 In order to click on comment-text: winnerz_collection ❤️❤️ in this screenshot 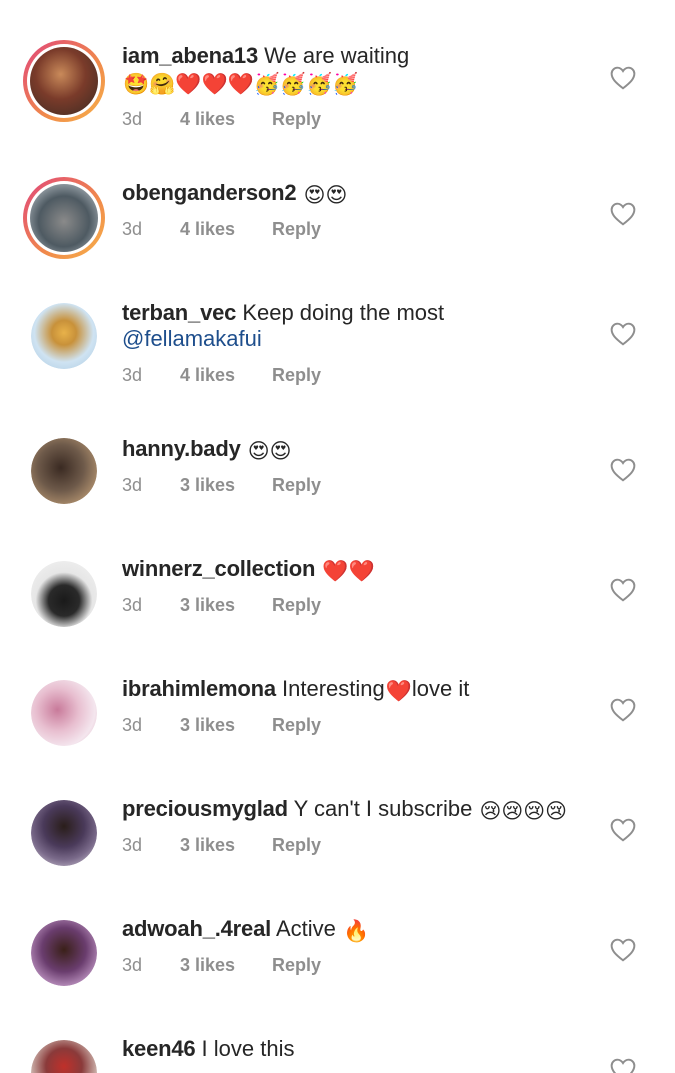, I will do `click(357, 570)`.